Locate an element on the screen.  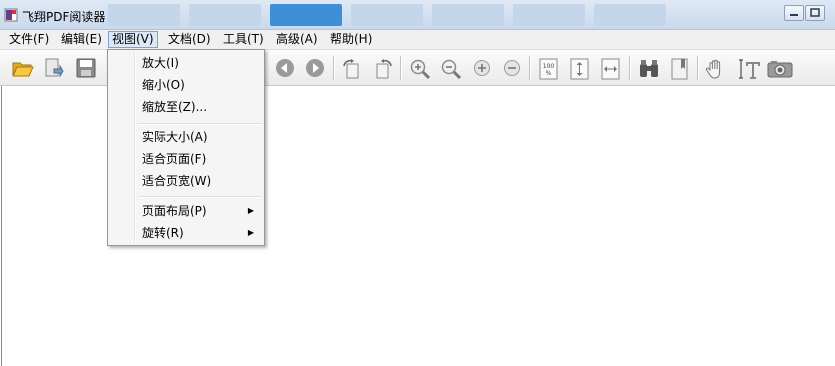
menu-item-label: 实际大小(A) is located at coordinates (175, 137).